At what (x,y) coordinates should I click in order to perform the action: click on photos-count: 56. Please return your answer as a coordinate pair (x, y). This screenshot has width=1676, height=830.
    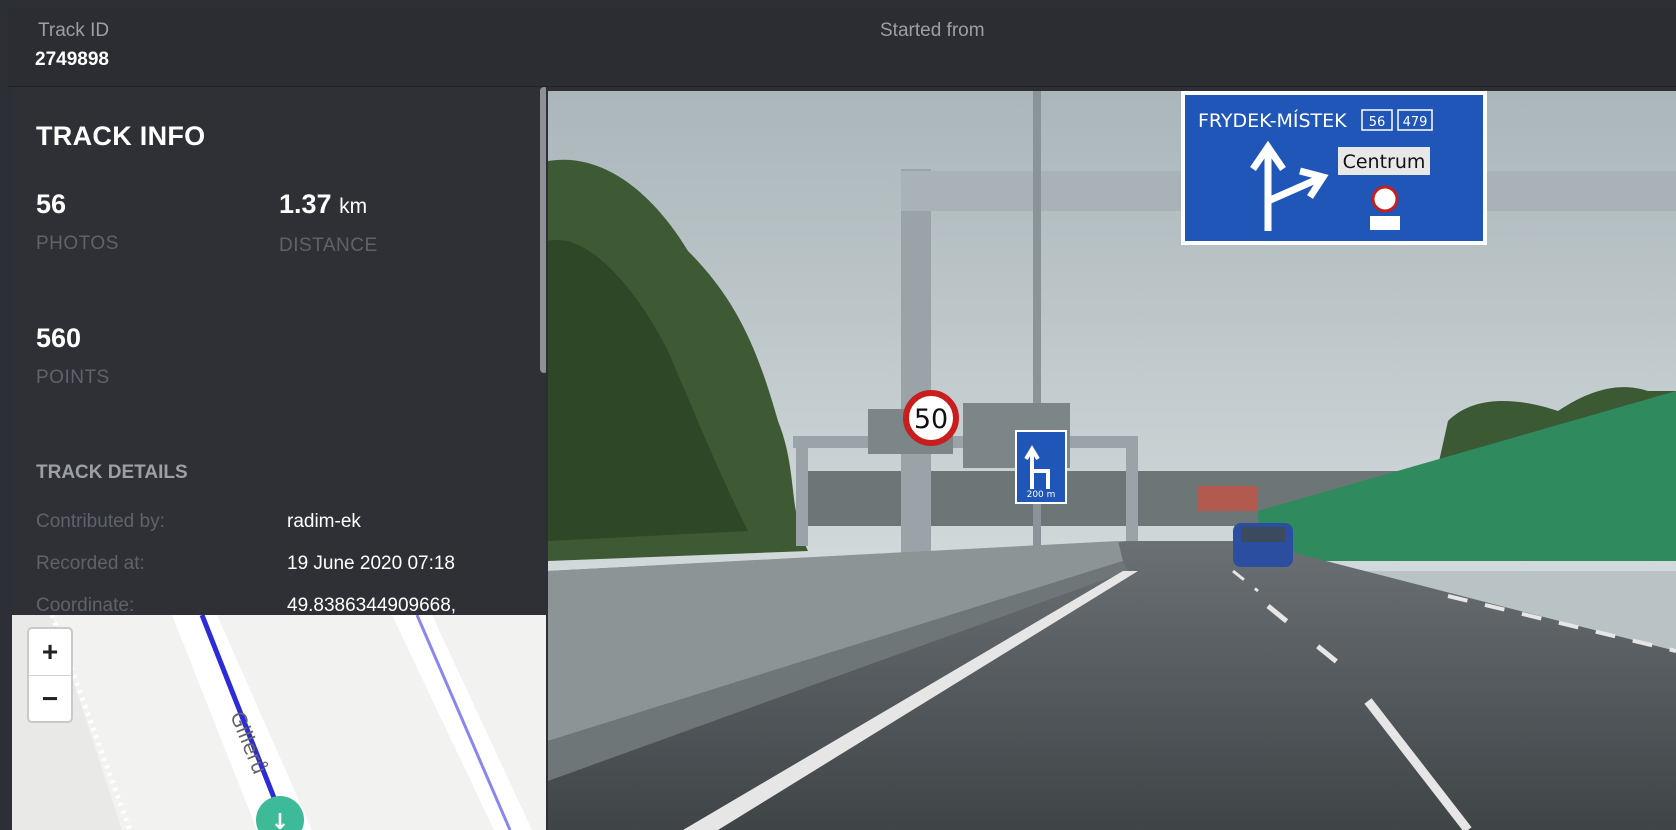
    Looking at the image, I should click on (51, 204).